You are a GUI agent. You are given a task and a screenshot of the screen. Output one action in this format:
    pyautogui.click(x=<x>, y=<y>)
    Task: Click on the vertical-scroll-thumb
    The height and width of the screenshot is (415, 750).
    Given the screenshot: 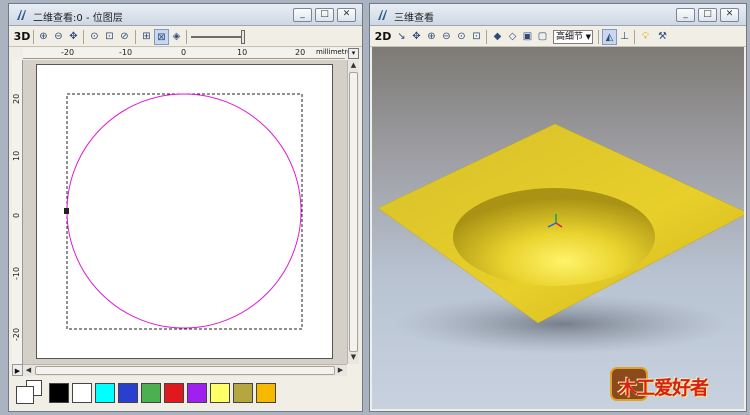 What is the action you would take?
    pyautogui.click(x=353, y=212)
    